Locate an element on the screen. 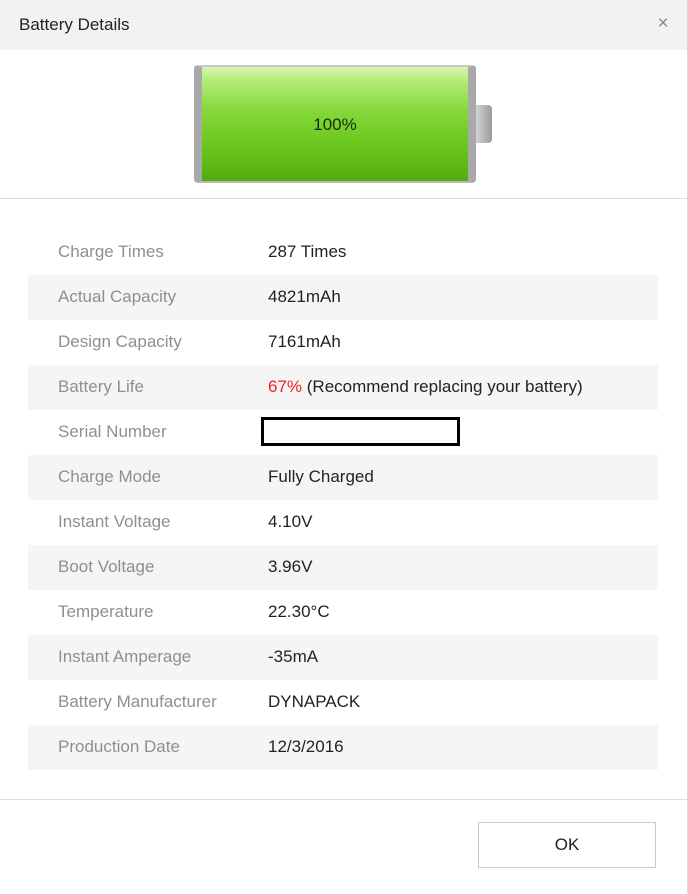 The height and width of the screenshot is (894, 688). detail-label: Instant Voltage is located at coordinates (114, 521).